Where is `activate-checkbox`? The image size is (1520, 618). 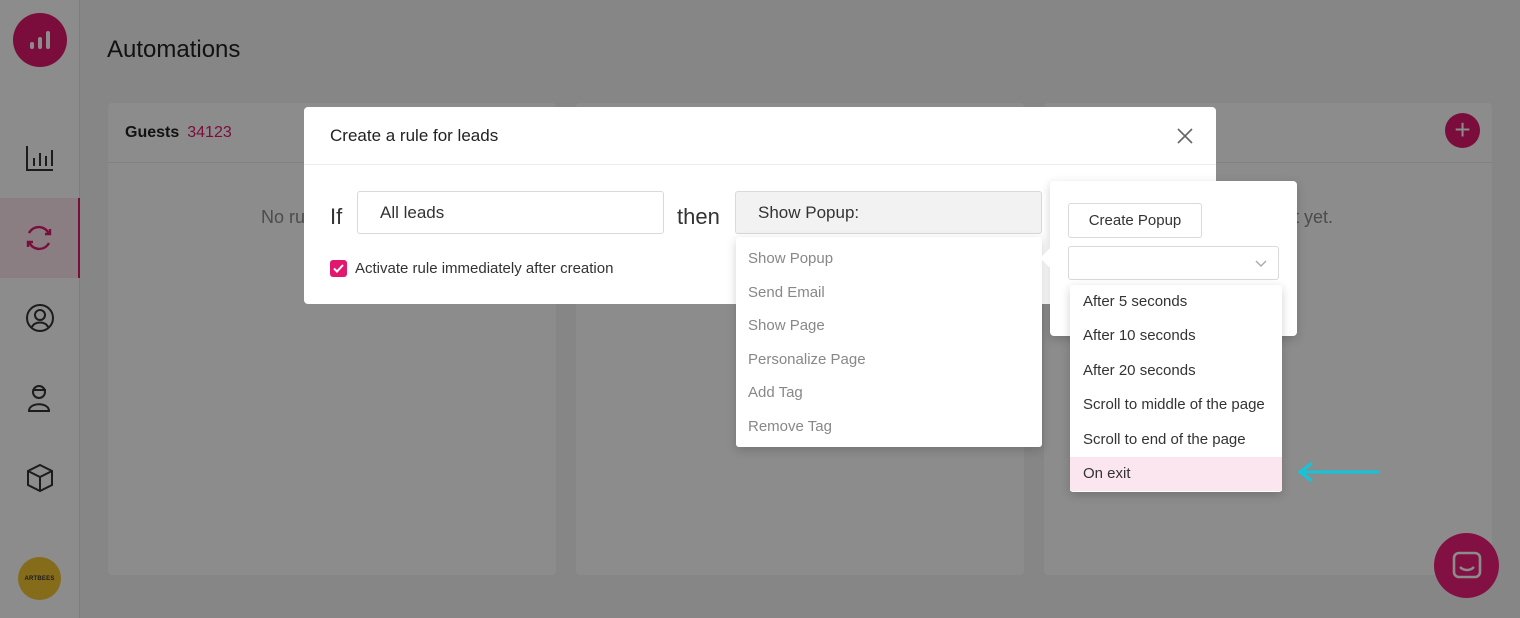
activate-checkbox is located at coordinates (338, 268).